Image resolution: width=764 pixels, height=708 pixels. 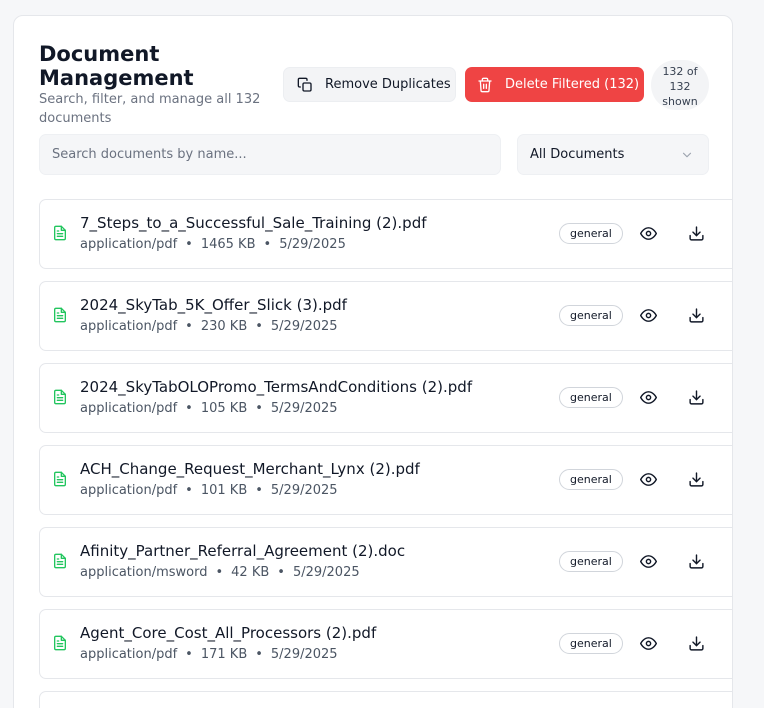 I want to click on delete-filtered-button: Delete Filtered (132), so click(x=554, y=84).